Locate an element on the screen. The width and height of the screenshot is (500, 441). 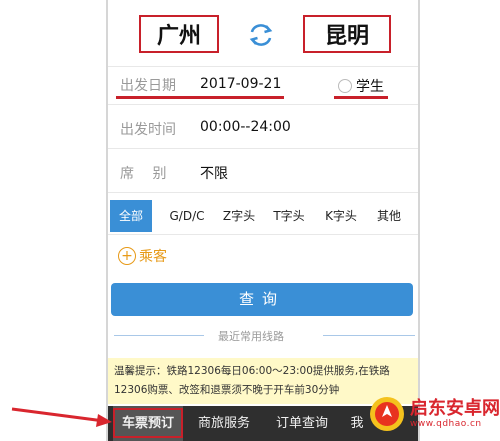
departure-date-value: 2017-09-21 is located at coordinates (240, 84).